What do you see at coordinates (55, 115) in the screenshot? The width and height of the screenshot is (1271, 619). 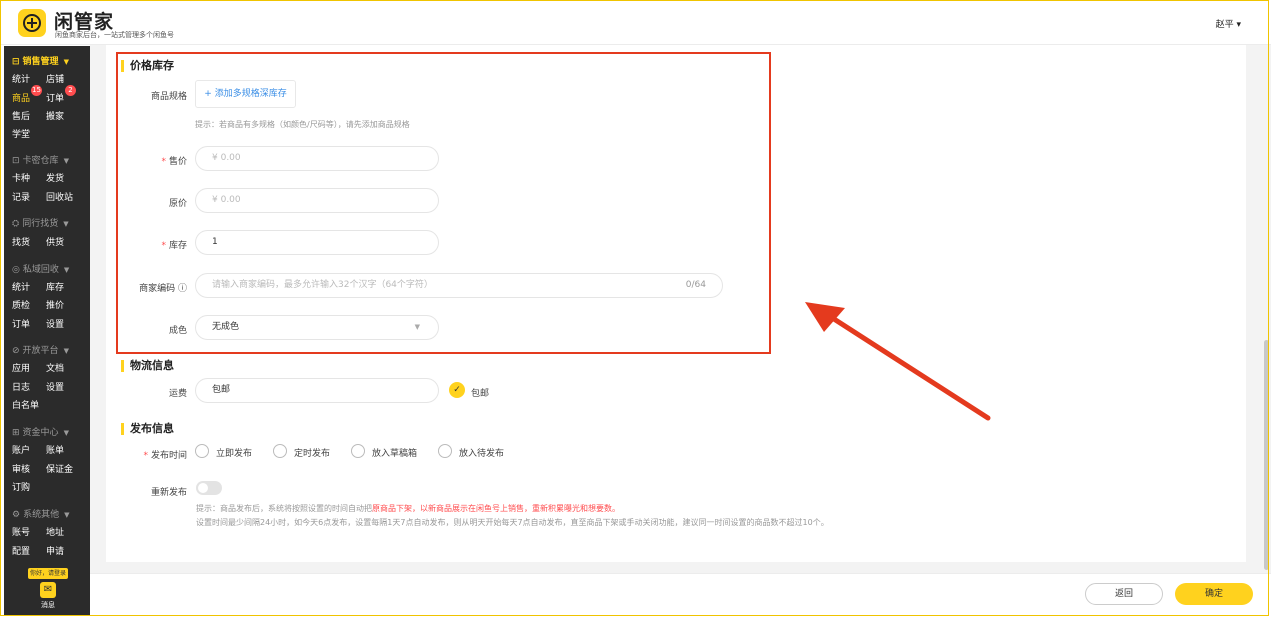 I see `sidebar-item-move: 搬家` at bounding box center [55, 115].